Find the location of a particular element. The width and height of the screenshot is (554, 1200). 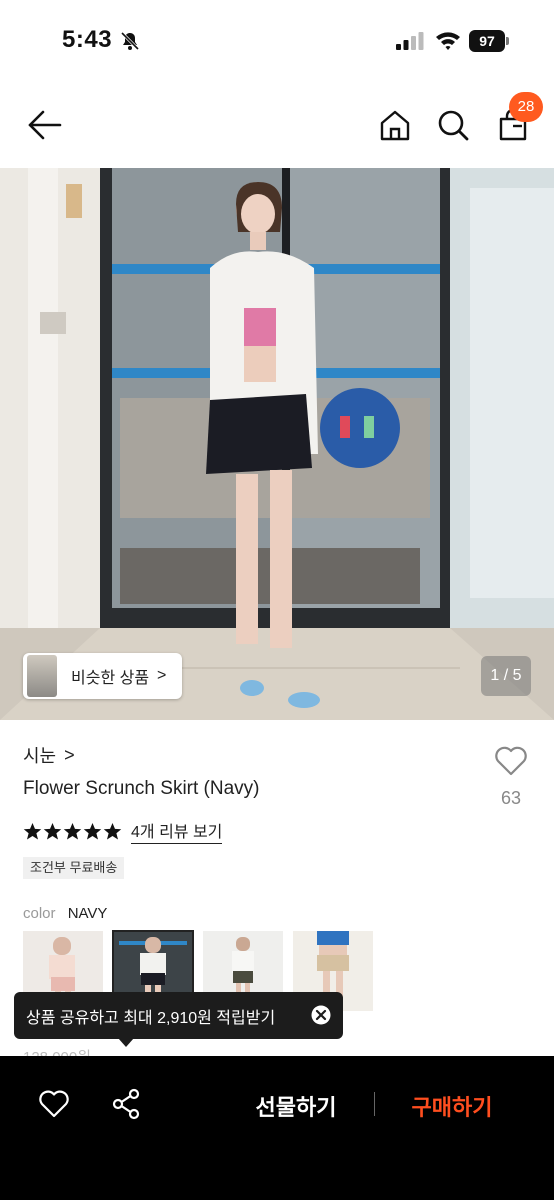

heart-icon is located at coordinates (54, 1104).